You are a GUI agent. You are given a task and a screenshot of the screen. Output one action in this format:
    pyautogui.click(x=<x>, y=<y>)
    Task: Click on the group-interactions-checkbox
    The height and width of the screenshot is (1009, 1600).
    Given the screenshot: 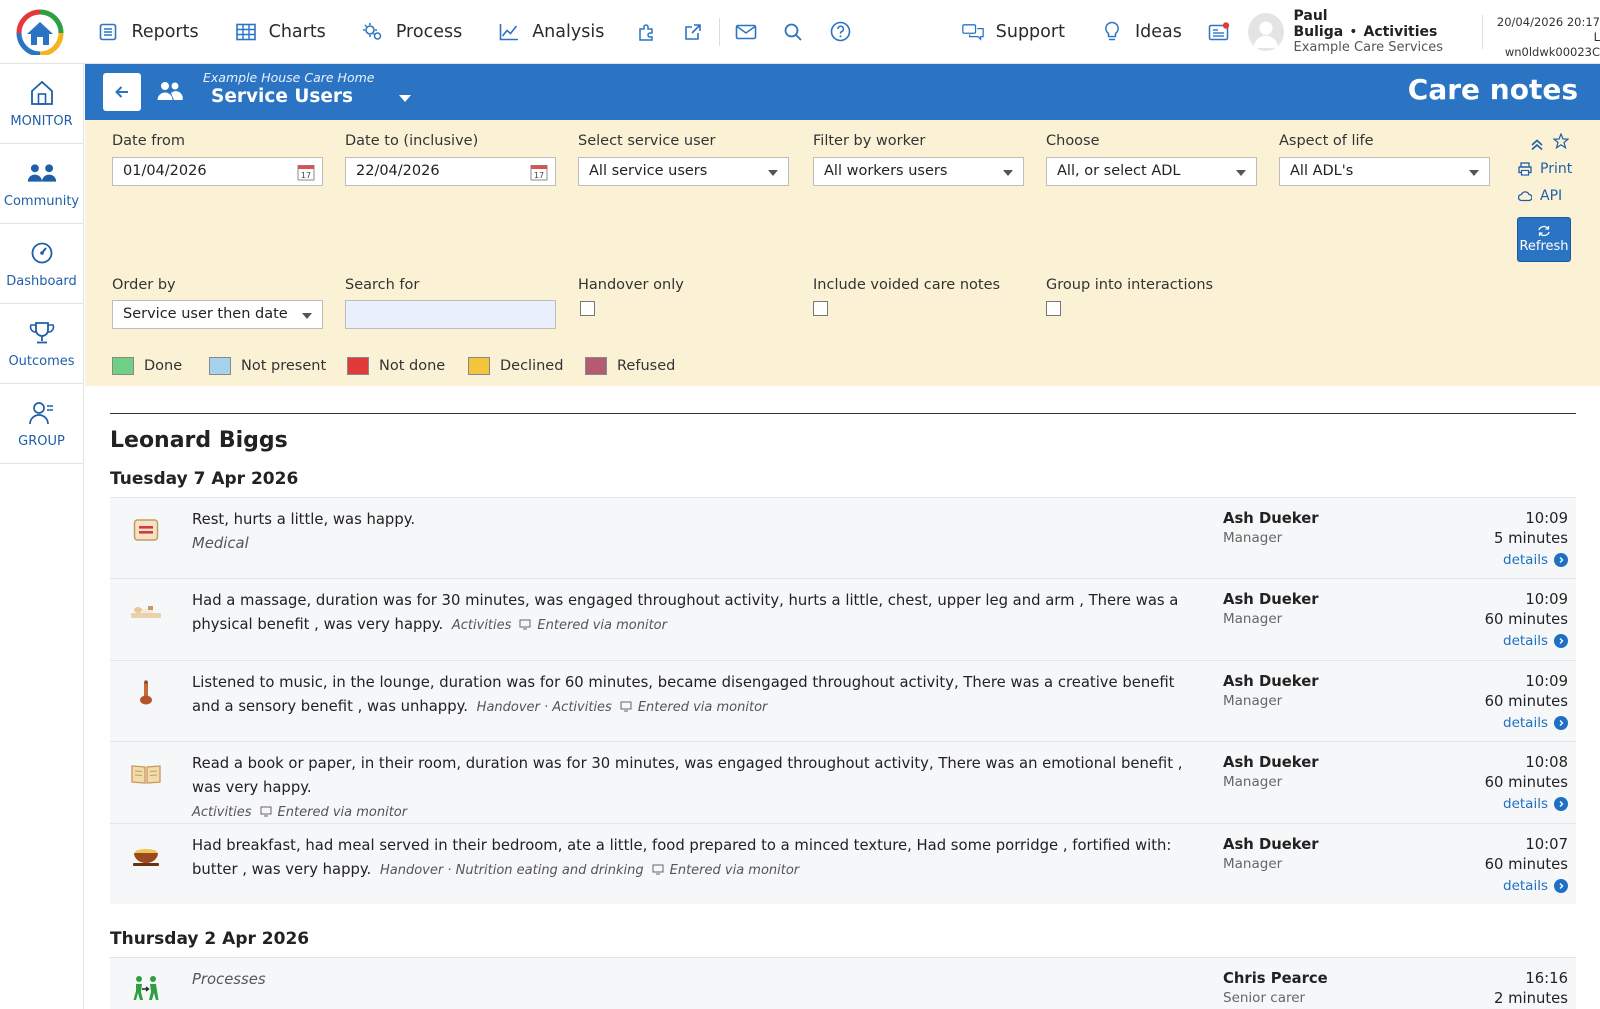 What is the action you would take?
    pyautogui.click(x=1053, y=308)
    